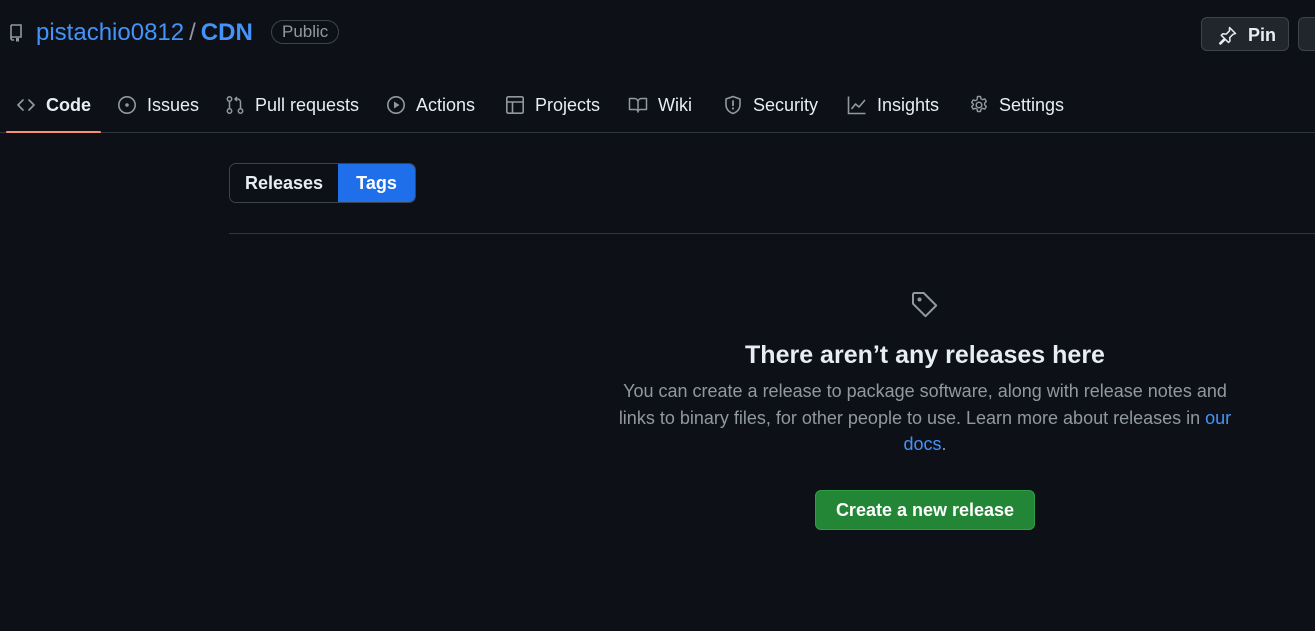 Image resolution: width=1315 pixels, height=631 pixels. Describe the element at coordinates (657, 35) in the screenshot. I see `repo-header: pistachio0812/CDN Public Pin` at that location.